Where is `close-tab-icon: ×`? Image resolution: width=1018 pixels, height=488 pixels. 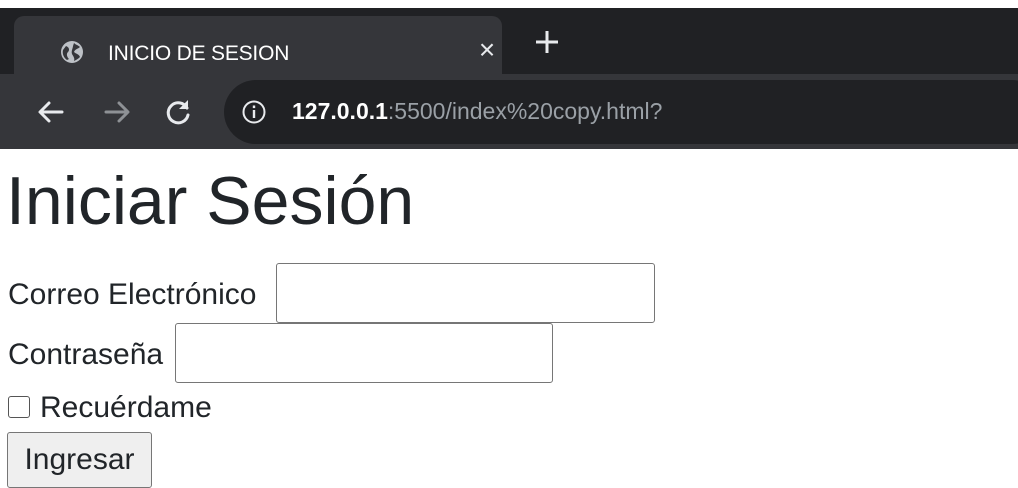 close-tab-icon: × is located at coordinates (487, 50).